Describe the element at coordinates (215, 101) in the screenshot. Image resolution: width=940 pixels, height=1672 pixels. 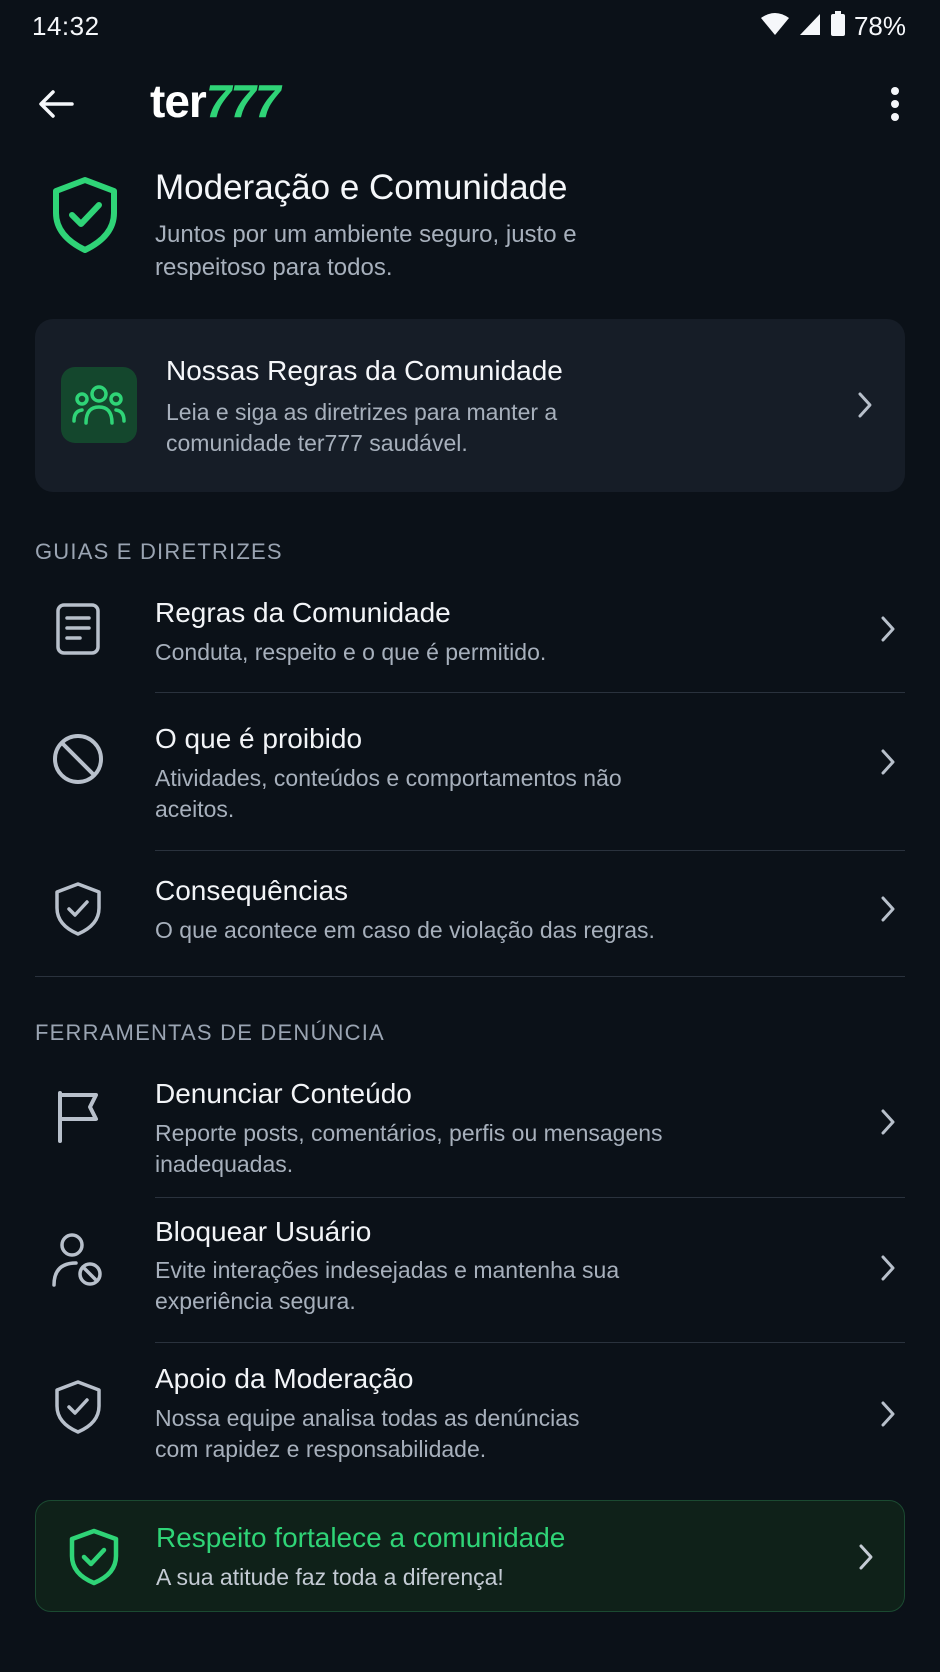
I see `app-logo: ter777` at that location.